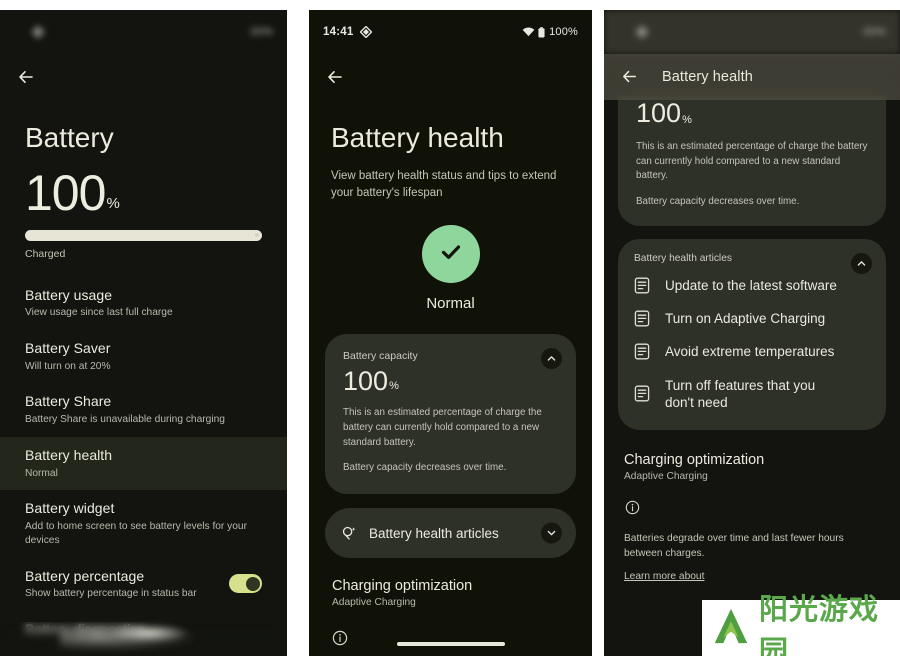  Describe the element at coordinates (143, 32) in the screenshot. I see `status-bar-panel1: 00%` at that location.